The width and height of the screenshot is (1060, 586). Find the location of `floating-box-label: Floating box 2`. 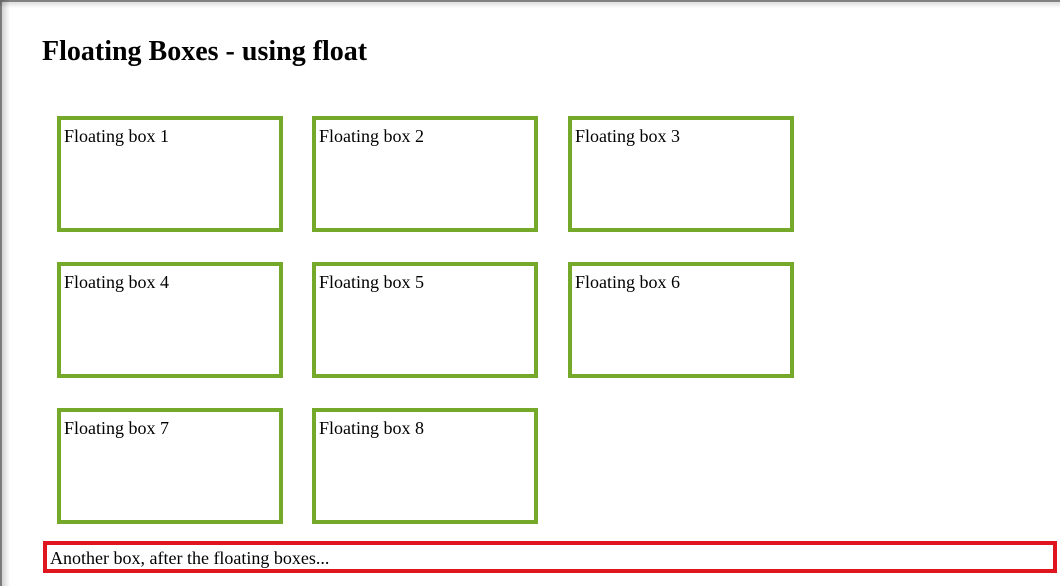

floating-box-label: Floating box 2 is located at coordinates (372, 136).